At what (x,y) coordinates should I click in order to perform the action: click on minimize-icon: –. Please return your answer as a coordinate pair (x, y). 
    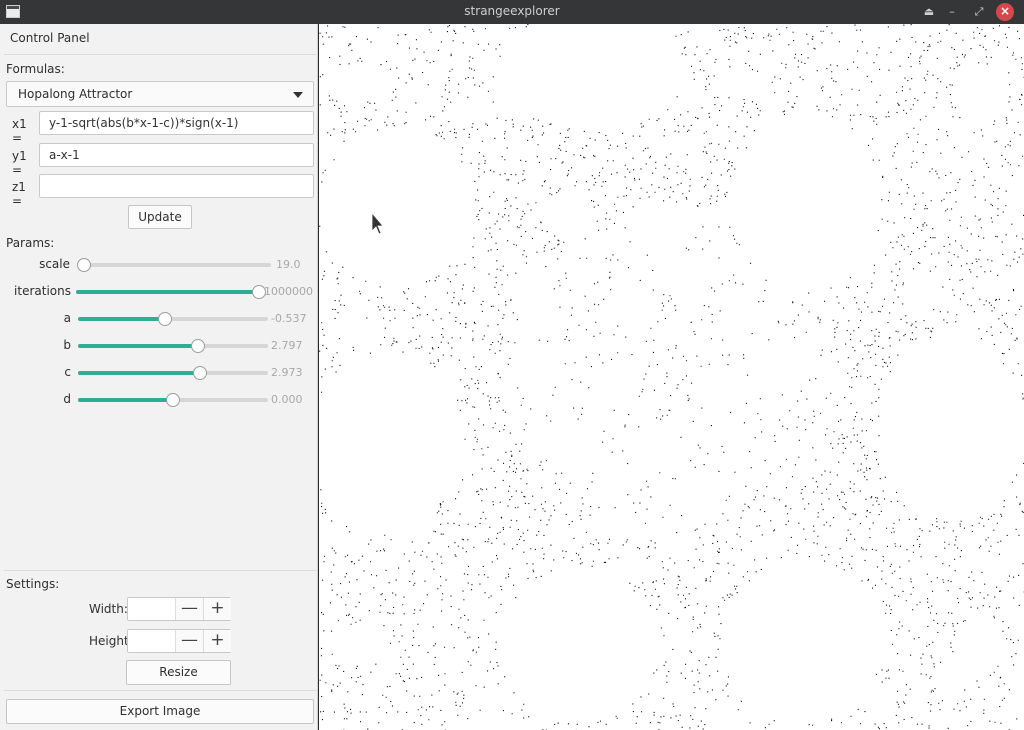
    Looking at the image, I should click on (952, 12).